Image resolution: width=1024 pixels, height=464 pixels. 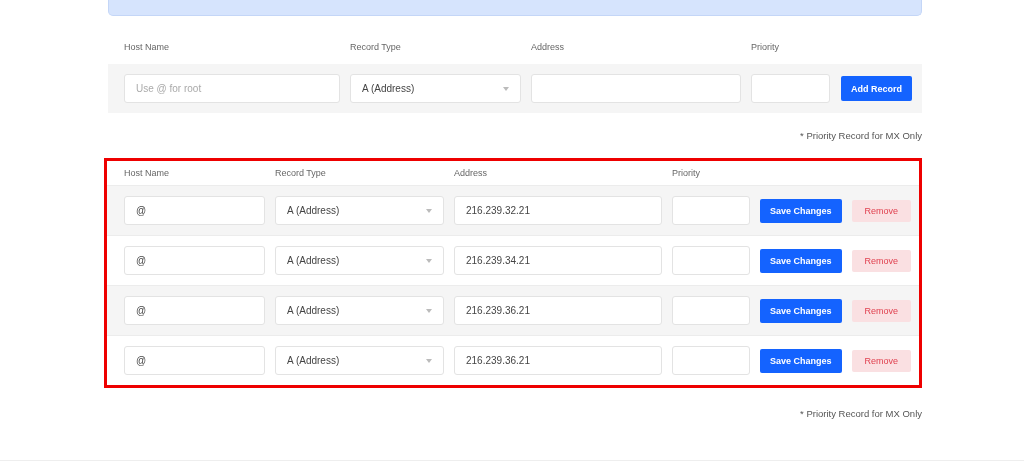 What do you see at coordinates (558, 210) in the screenshot?
I see `address-field: 216.239.32.21` at bounding box center [558, 210].